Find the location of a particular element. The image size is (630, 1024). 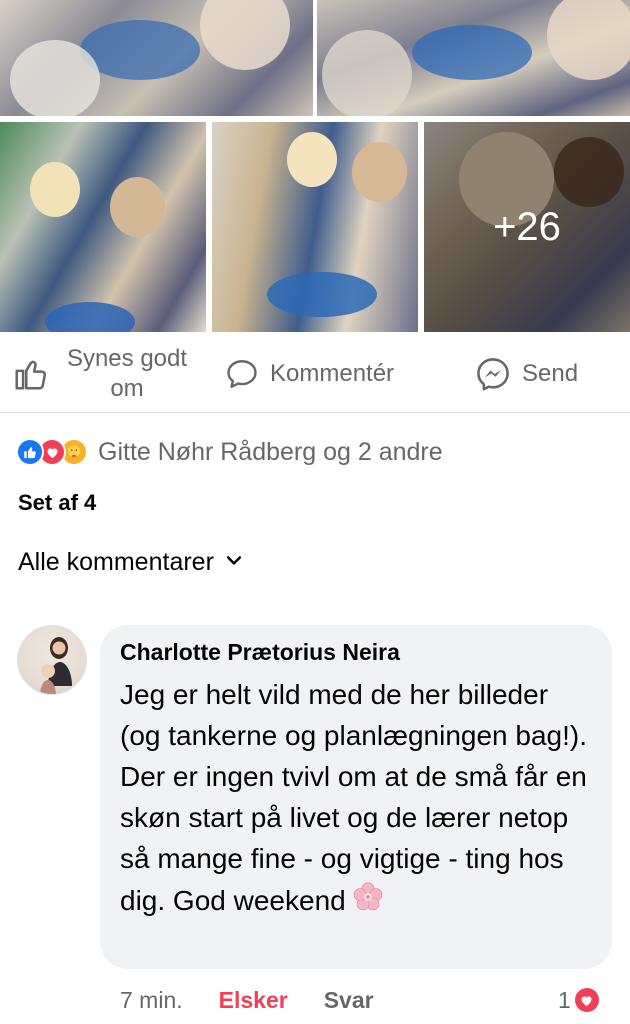

comment-button: Kommentér is located at coordinates (309, 374).